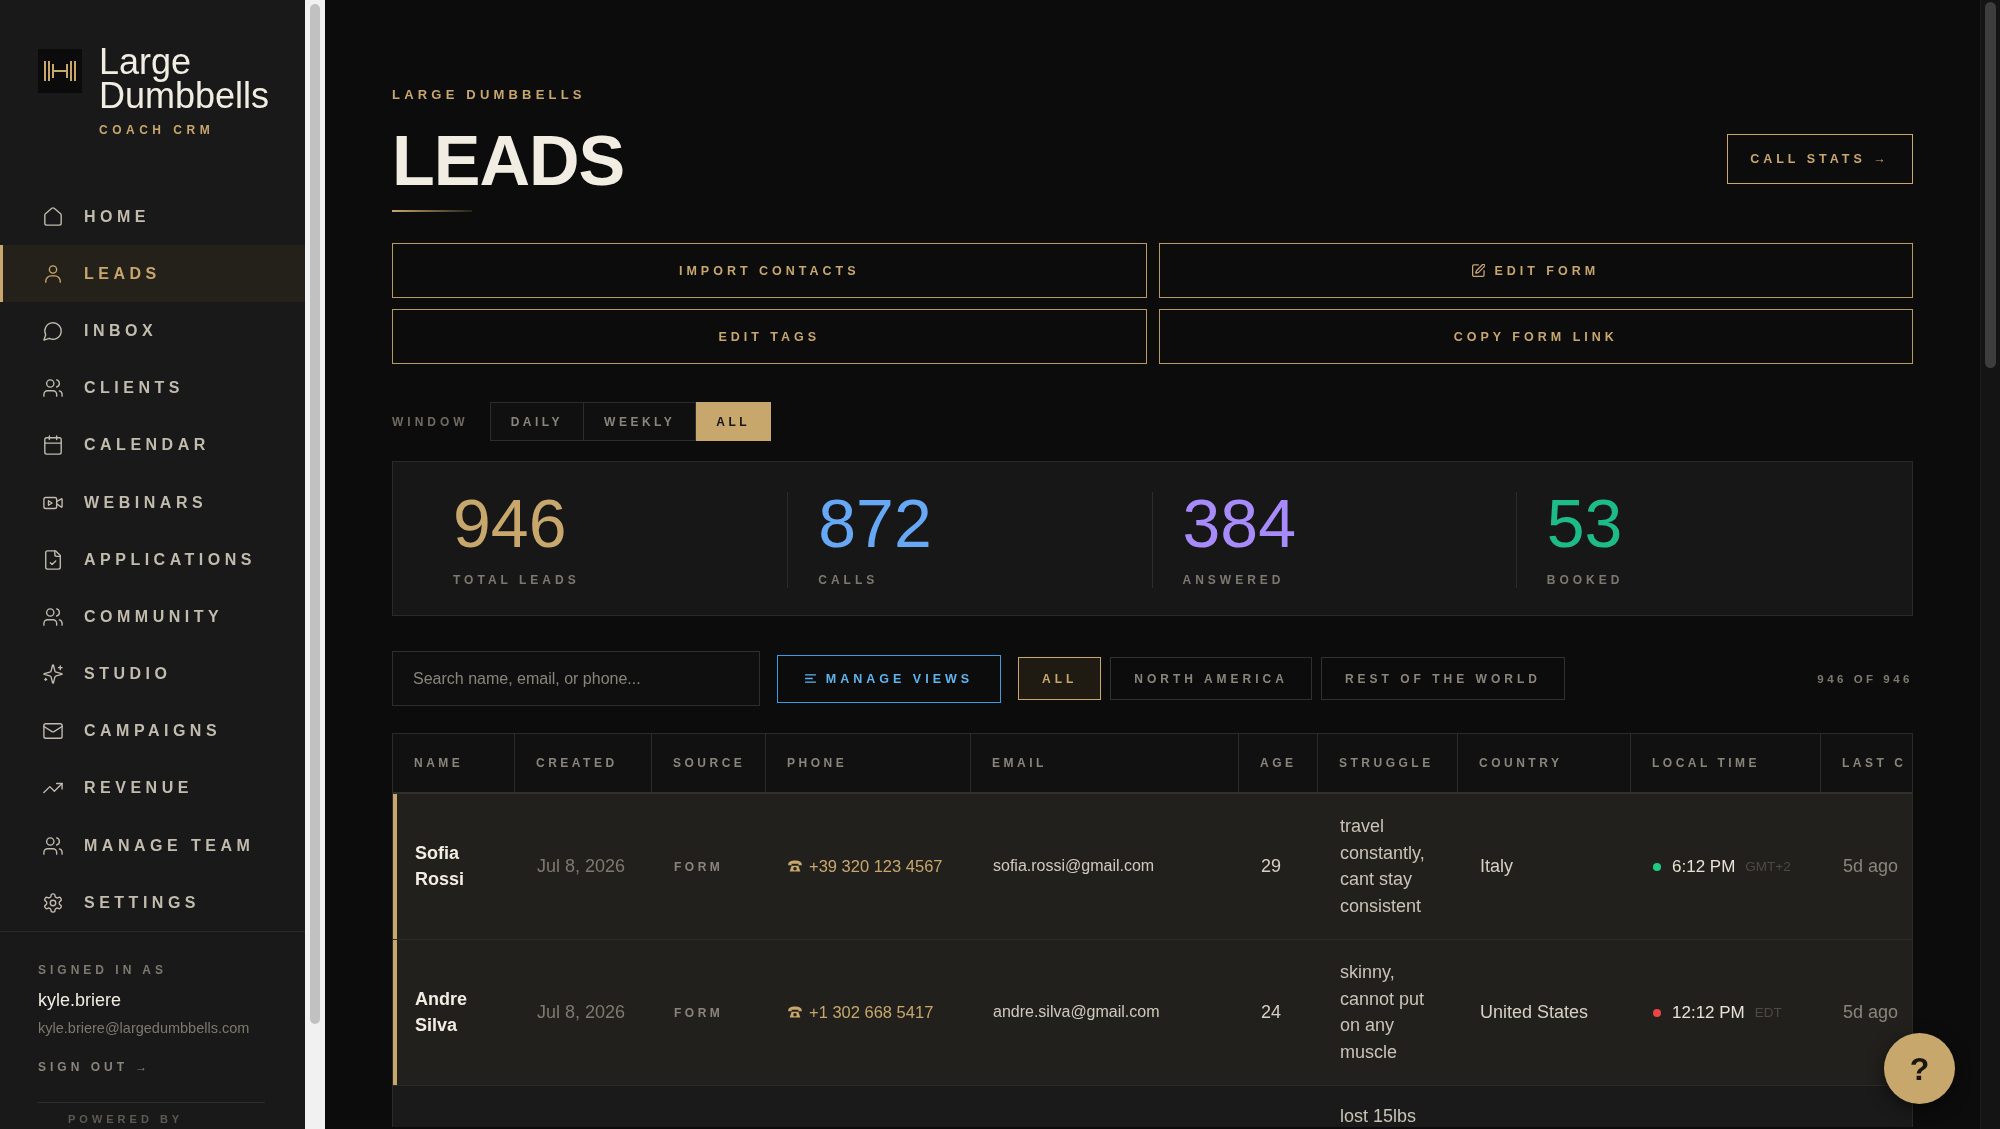 The height and width of the screenshot is (1129, 2000). What do you see at coordinates (1233, 580) in the screenshot?
I see `stat-label: ANSWERED` at bounding box center [1233, 580].